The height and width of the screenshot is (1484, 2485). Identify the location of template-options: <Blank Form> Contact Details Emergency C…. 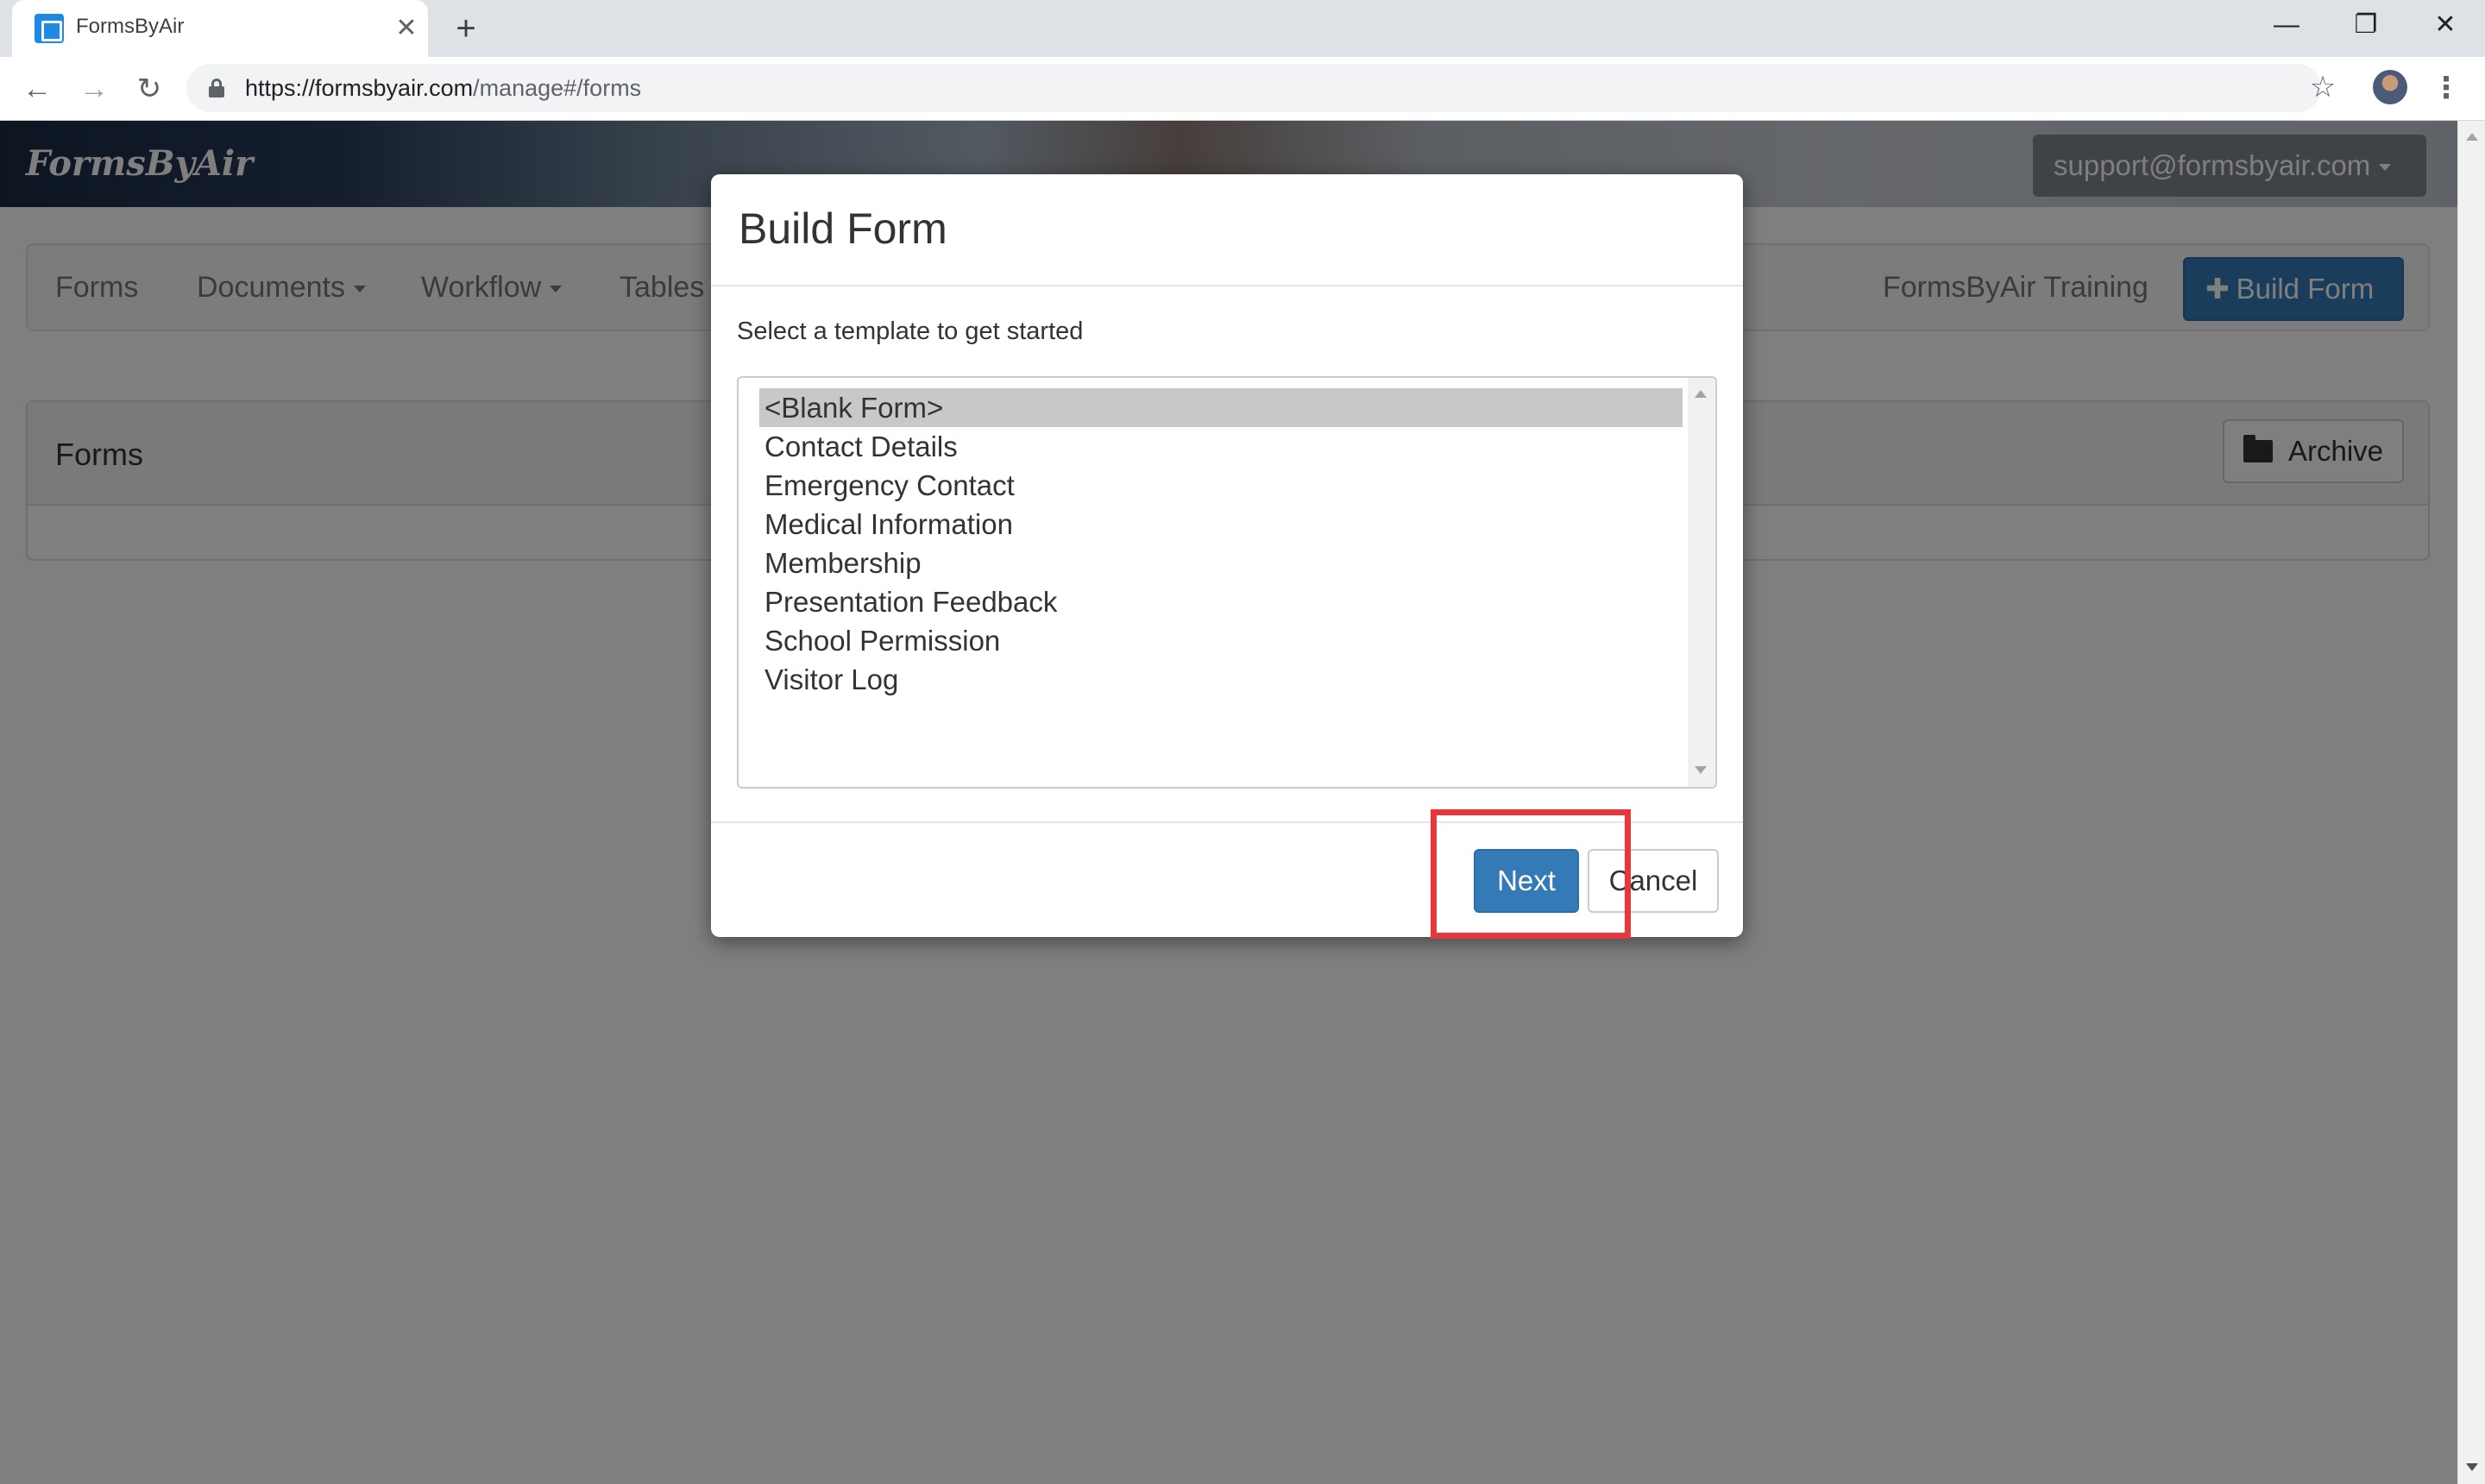
(1221, 543).